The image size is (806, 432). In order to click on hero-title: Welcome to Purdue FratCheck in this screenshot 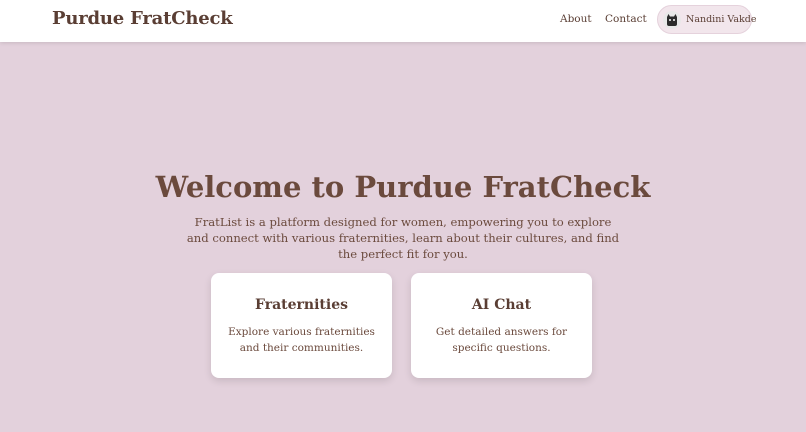, I will do `click(403, 187)`.